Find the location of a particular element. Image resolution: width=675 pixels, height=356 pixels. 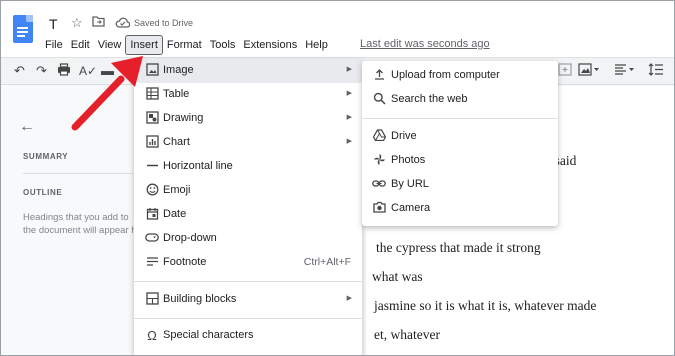

doc-line: the cypress that made it strong is located at coordinates (458, 248).